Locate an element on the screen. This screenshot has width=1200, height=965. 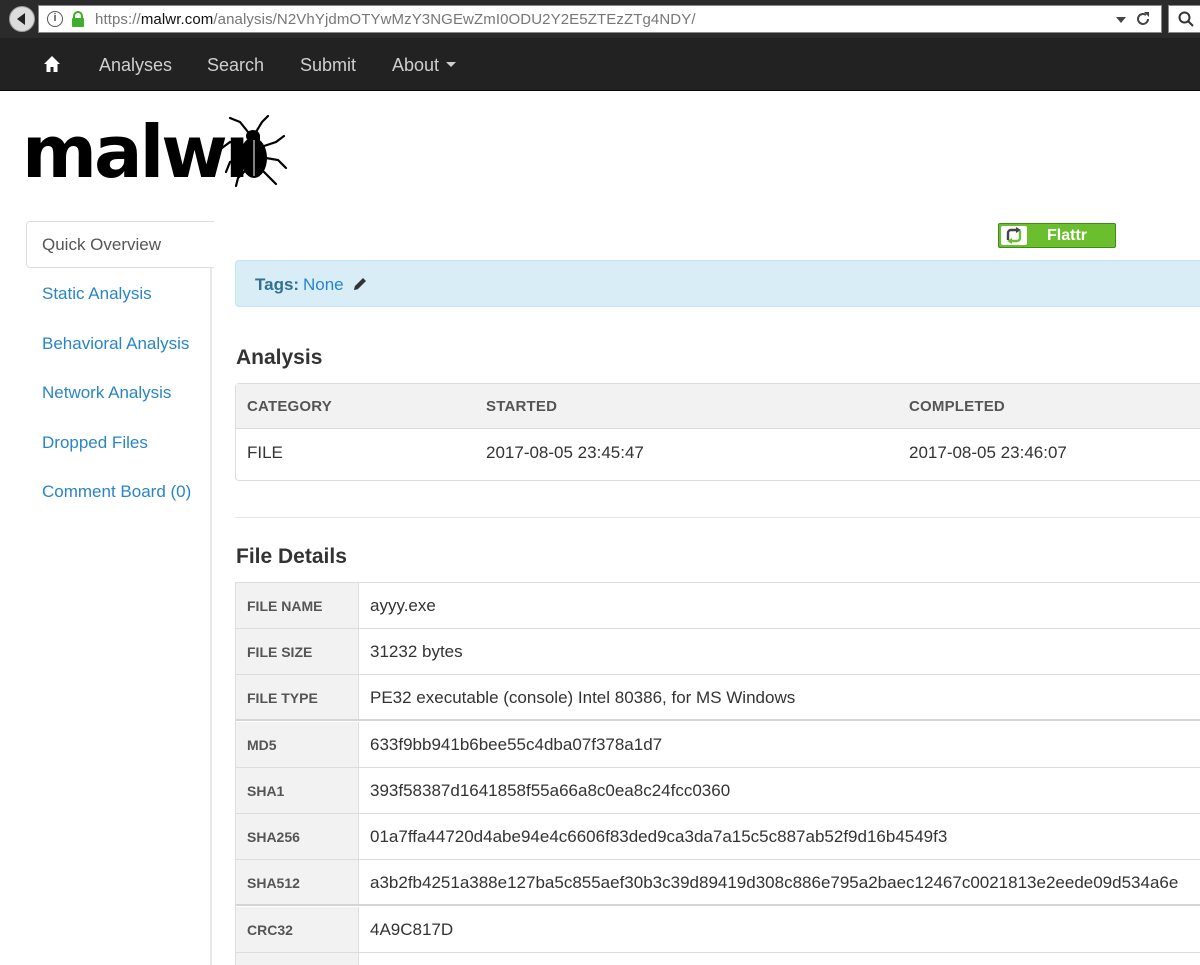
back-arrow-icon is located at coordinates (21, 19).